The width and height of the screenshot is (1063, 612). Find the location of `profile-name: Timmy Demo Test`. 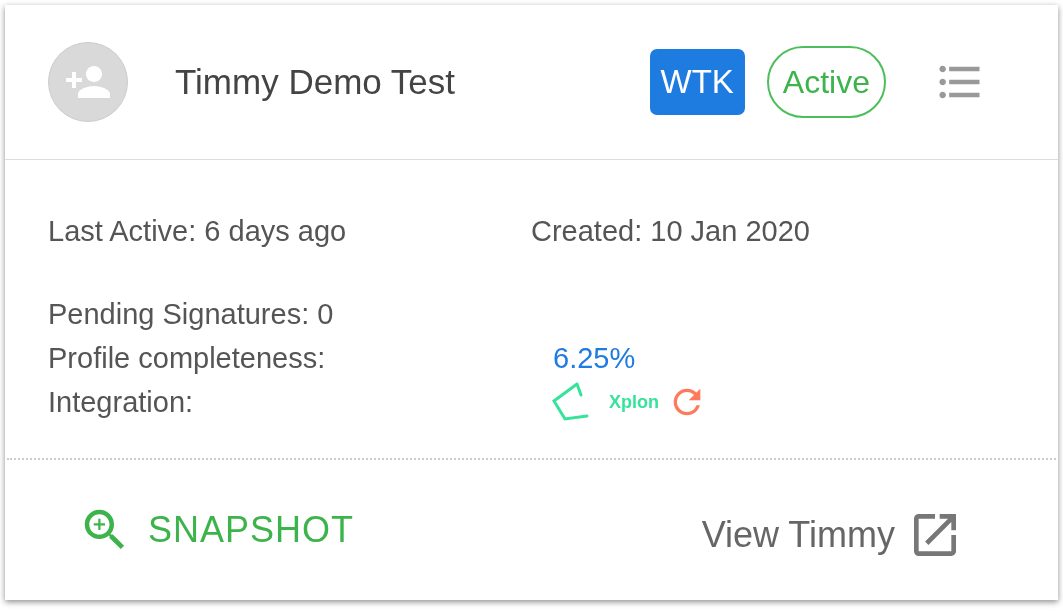

profile-name: Timmy Demo Test is located at coordinates (315, 81).